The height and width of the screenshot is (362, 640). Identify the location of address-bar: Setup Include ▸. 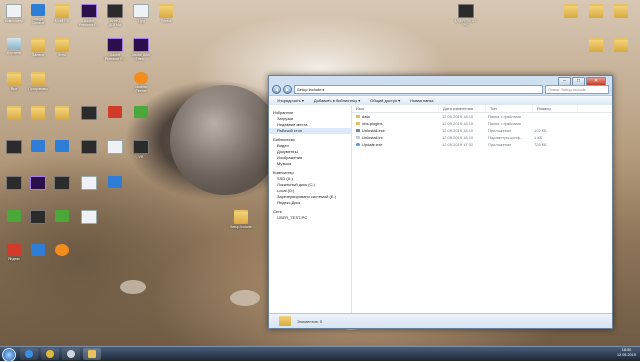
(418, 89).